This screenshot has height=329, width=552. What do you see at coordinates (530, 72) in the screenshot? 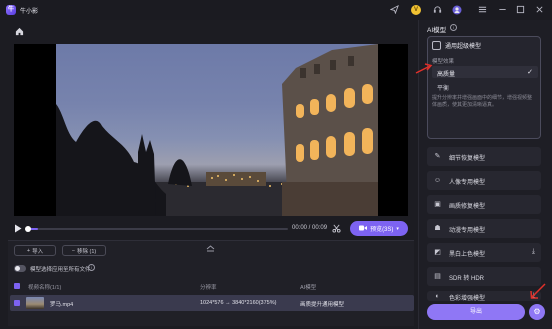
I see `check-icon: ✓` at bounding box center [530, 72].